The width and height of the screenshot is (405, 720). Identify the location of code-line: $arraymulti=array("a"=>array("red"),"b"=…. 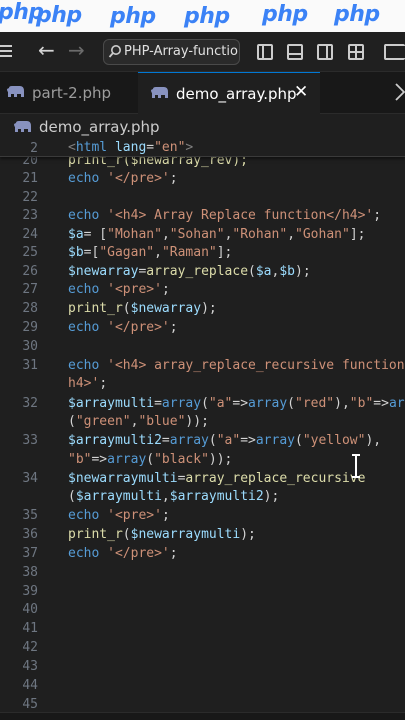
(236, 403).